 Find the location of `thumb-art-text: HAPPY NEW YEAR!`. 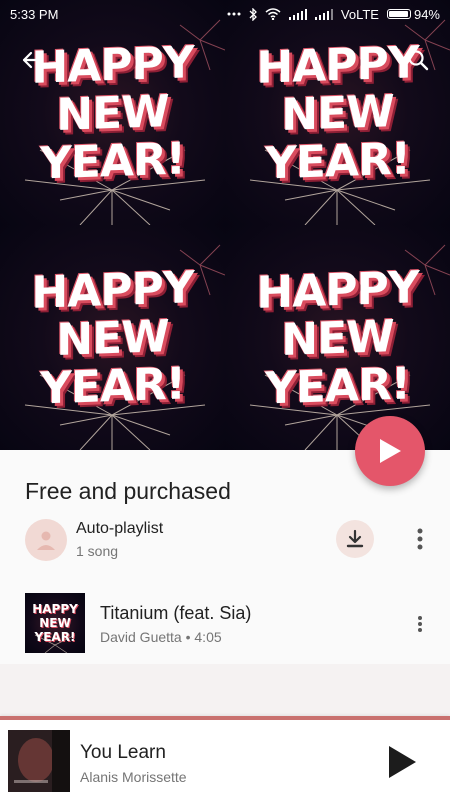

thumb-art-text: HAPPY NEW YEAR! is located at coordinates (55, 623).